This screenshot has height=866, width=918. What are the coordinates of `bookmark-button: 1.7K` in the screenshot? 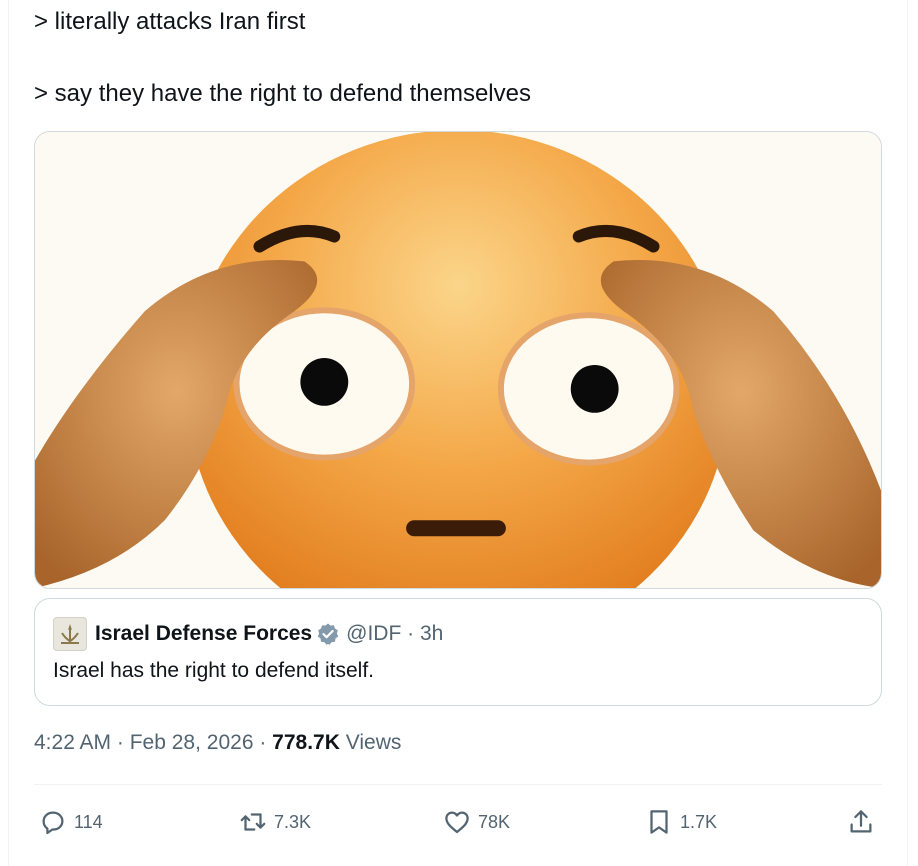 It's located at (680, 822).